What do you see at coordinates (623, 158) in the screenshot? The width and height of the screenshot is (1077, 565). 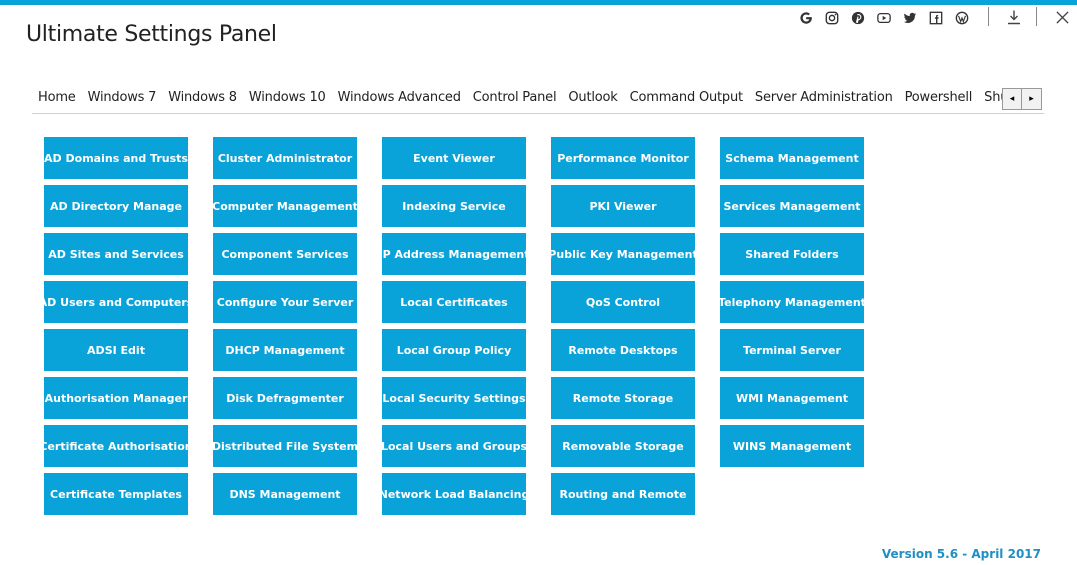 I see `tool-tile-button: Performance Monitor` at bounding box center [623, 158].